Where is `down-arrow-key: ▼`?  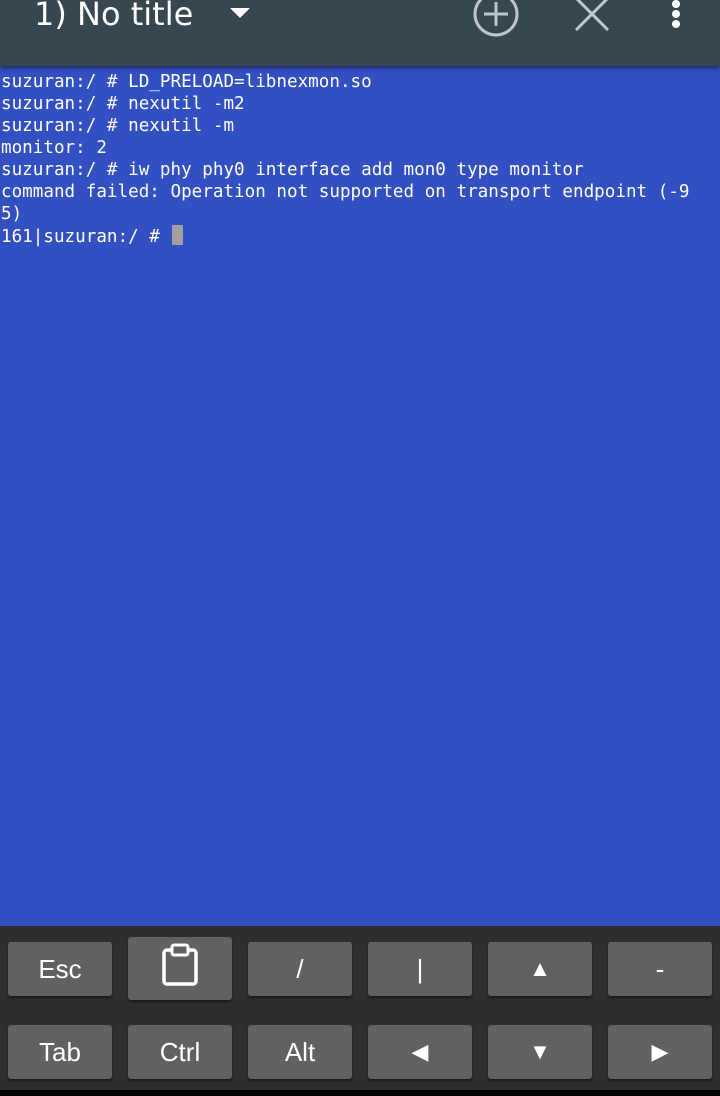 down-arrow-key: ▼ is located at coordinates (540, 1052).